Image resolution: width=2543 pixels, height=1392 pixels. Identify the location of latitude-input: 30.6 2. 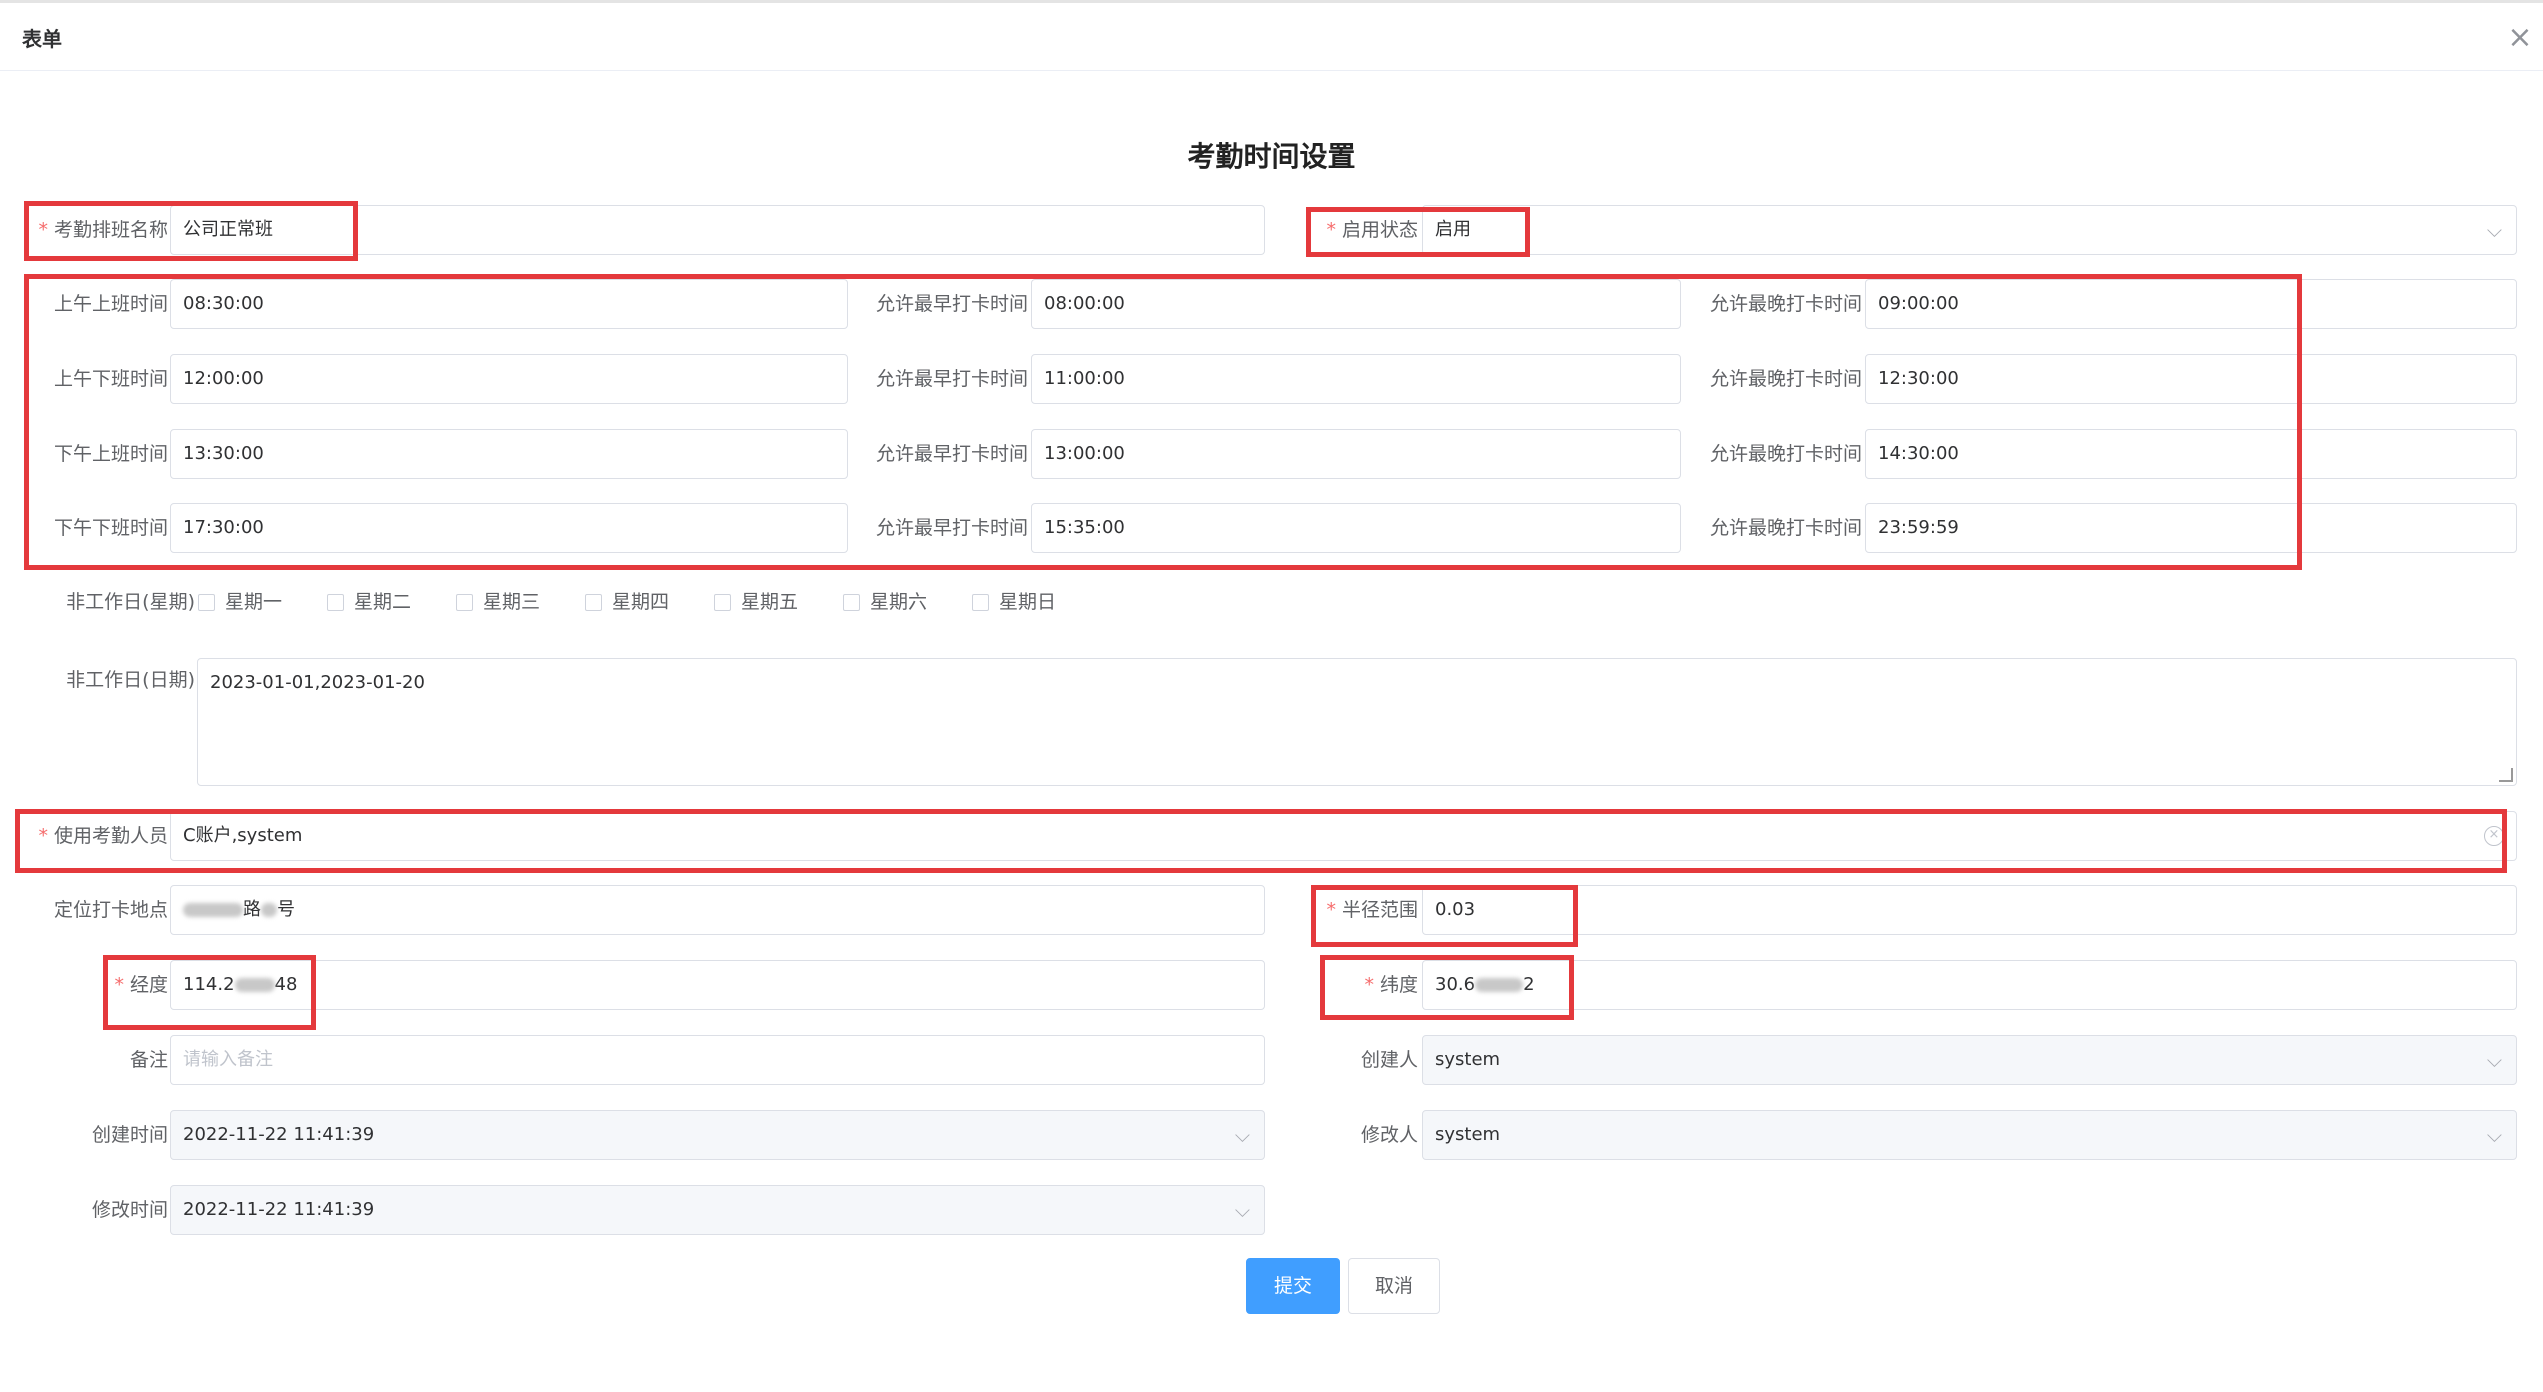
(1969, 985).